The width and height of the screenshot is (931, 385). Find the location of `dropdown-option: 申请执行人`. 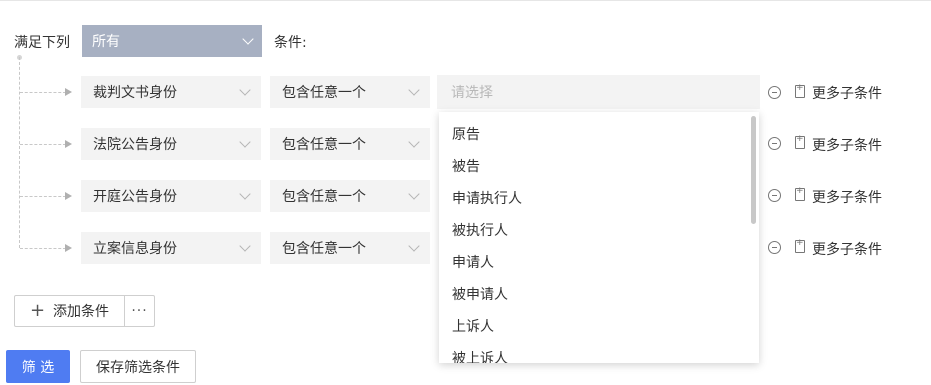

dropdown-option: 申请执行人 is located at coordinates (487, 198).